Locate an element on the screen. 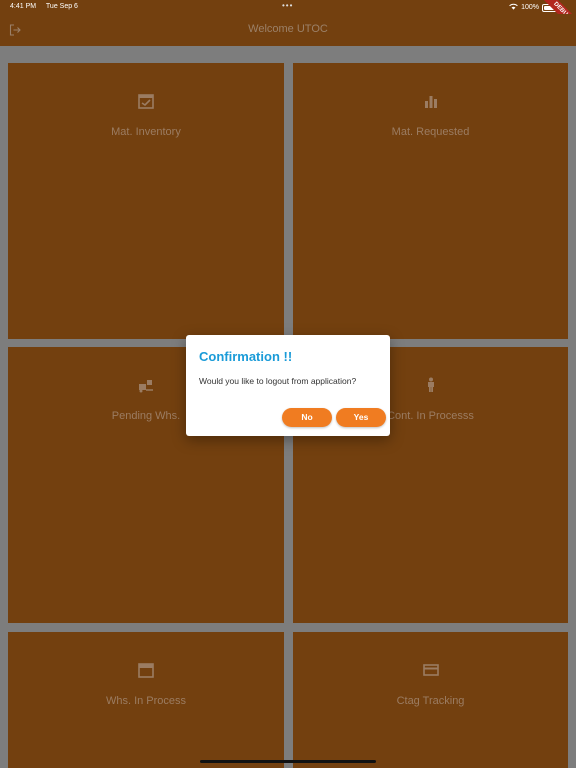  home-indicator is located at coordinates (288, 761).